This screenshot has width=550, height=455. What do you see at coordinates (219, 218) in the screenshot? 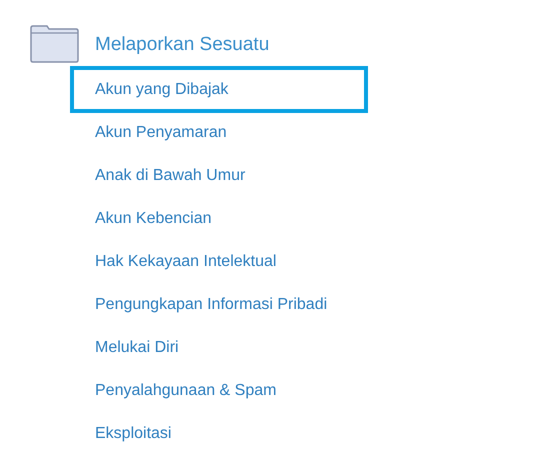
I see `menu-link: Akun Kebencian` at bounding box center [219, 218].